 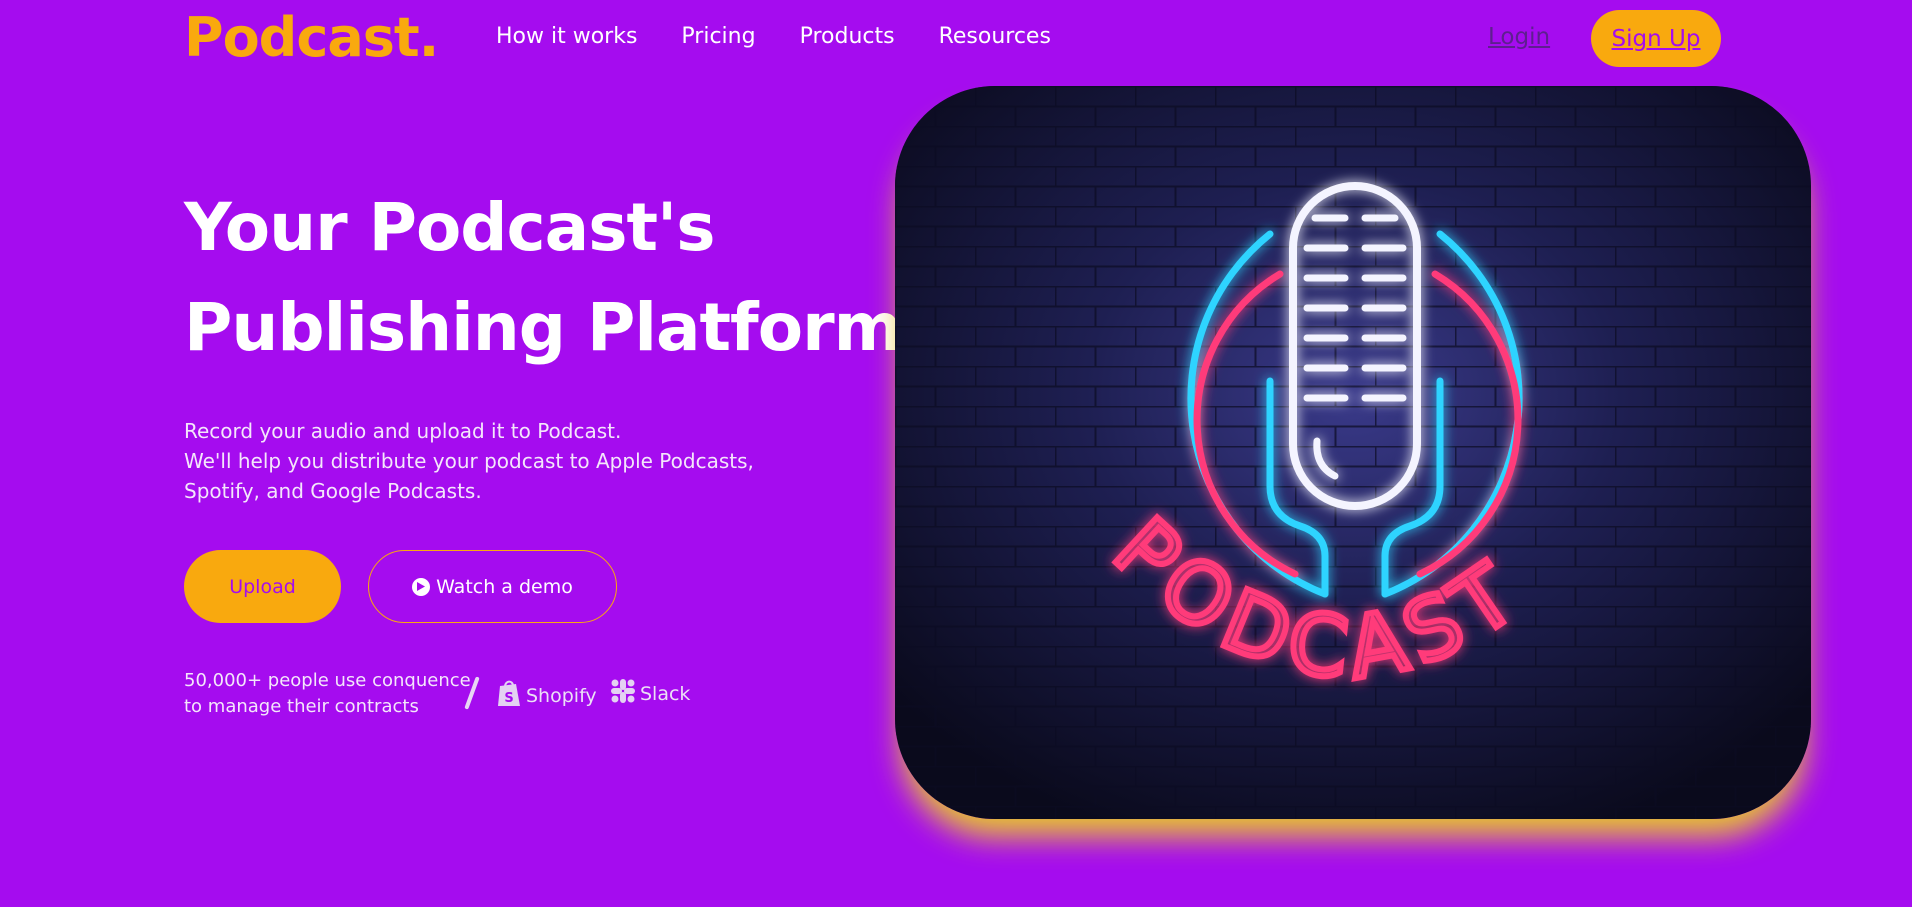 I want to click on watch-demo-button: Watch a demo, so click(x=492, y=586).